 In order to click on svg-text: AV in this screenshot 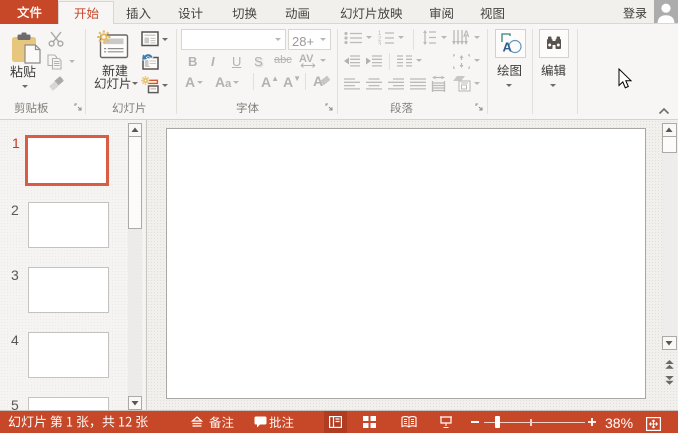, I will do `click(306, 59)`.